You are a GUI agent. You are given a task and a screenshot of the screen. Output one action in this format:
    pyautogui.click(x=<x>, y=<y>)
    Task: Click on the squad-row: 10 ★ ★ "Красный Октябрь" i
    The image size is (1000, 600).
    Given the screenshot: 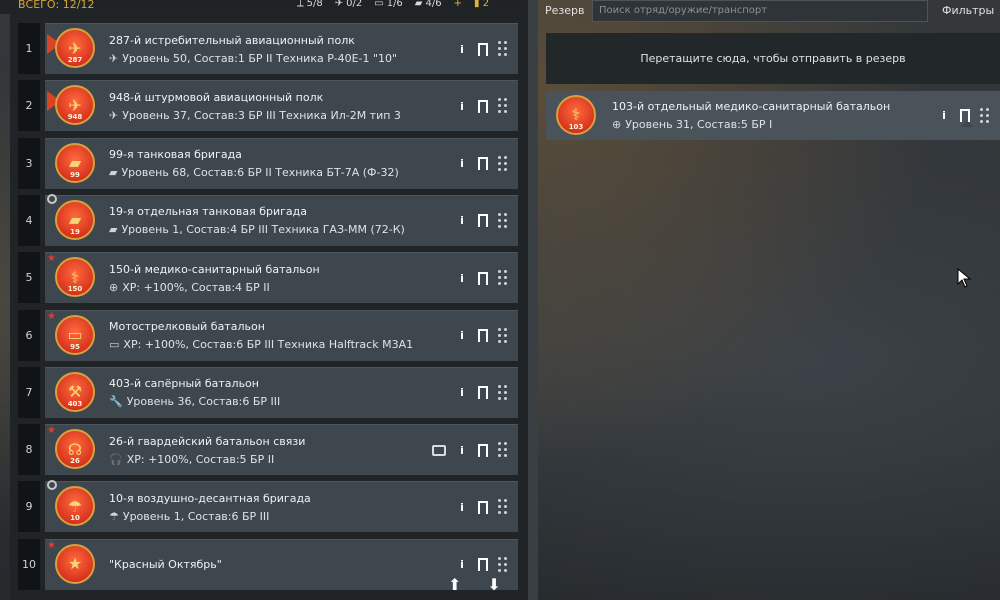 What is the action you would take?
    pyautogui.click(x=268, y=564)
    